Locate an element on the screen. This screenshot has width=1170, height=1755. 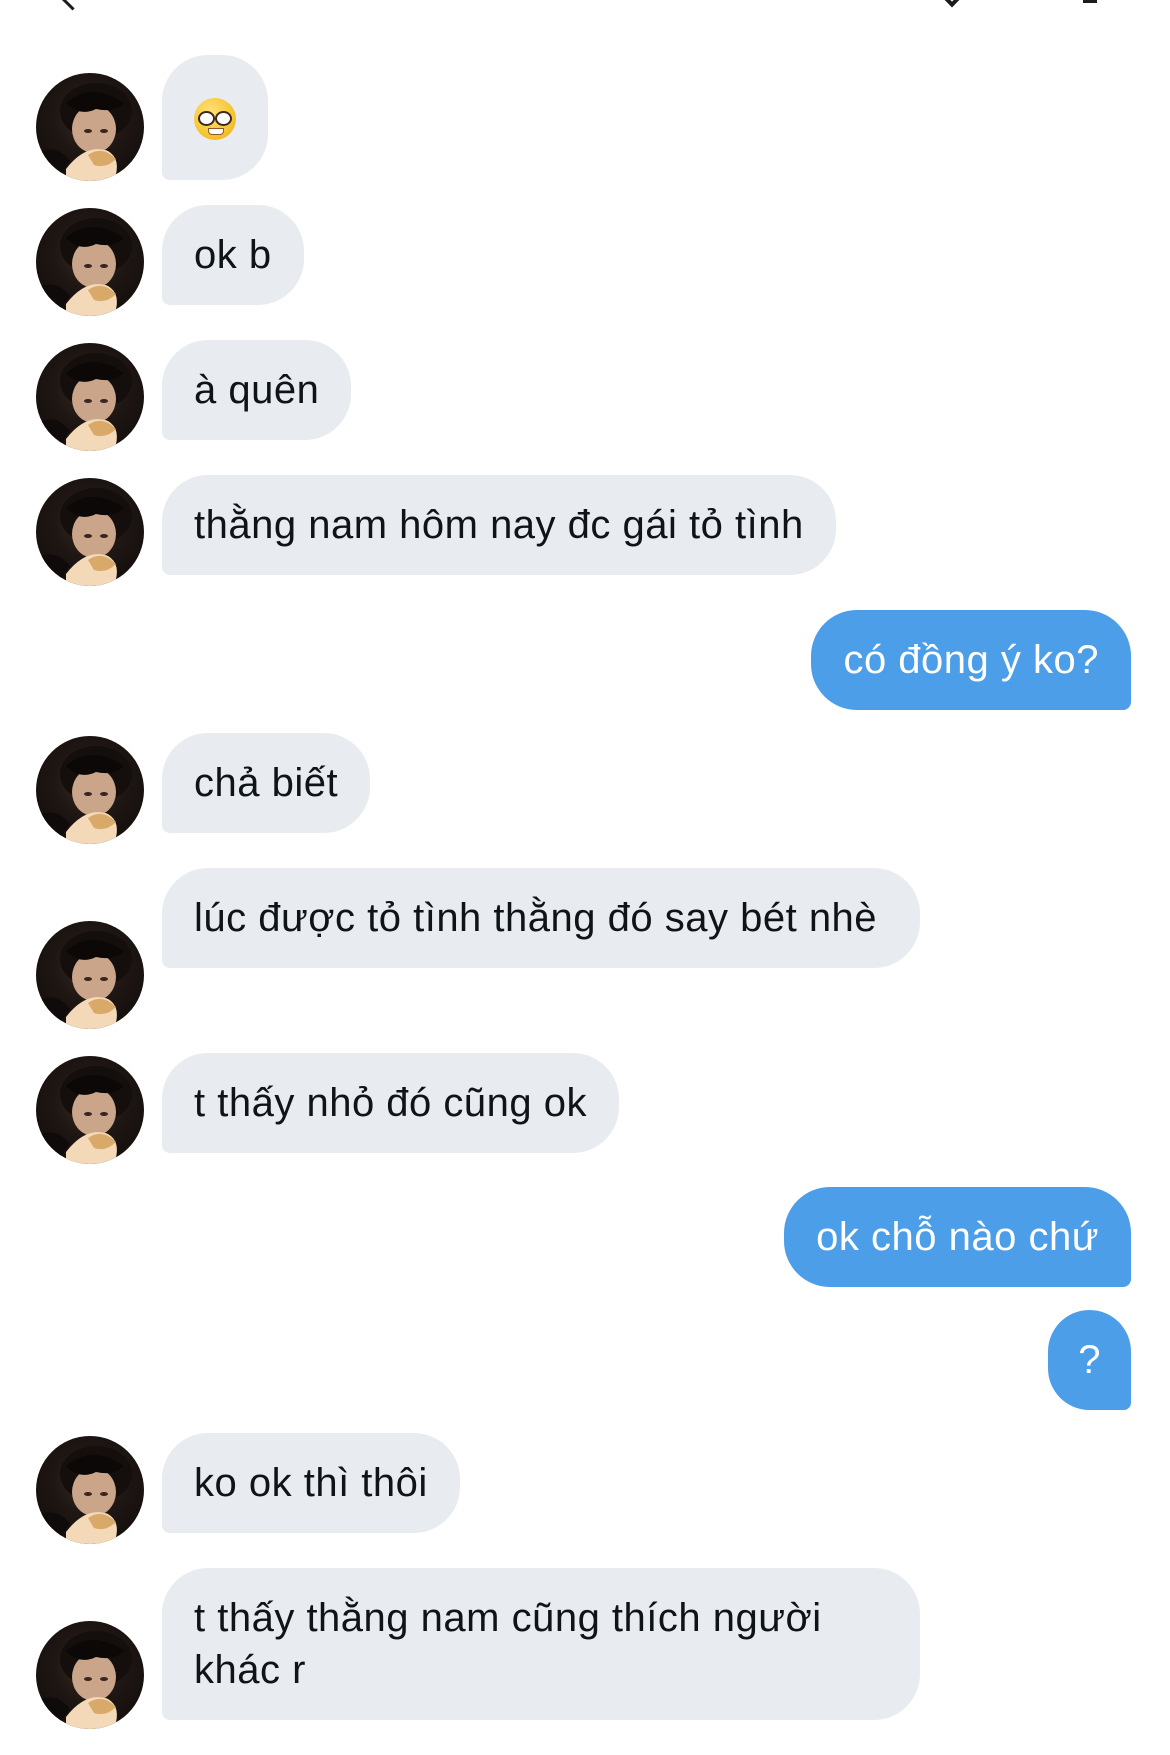
incoming-message-bubble: lúc được tỏ tình thằng đó say bét nhè is located at coordinates (541, 918).